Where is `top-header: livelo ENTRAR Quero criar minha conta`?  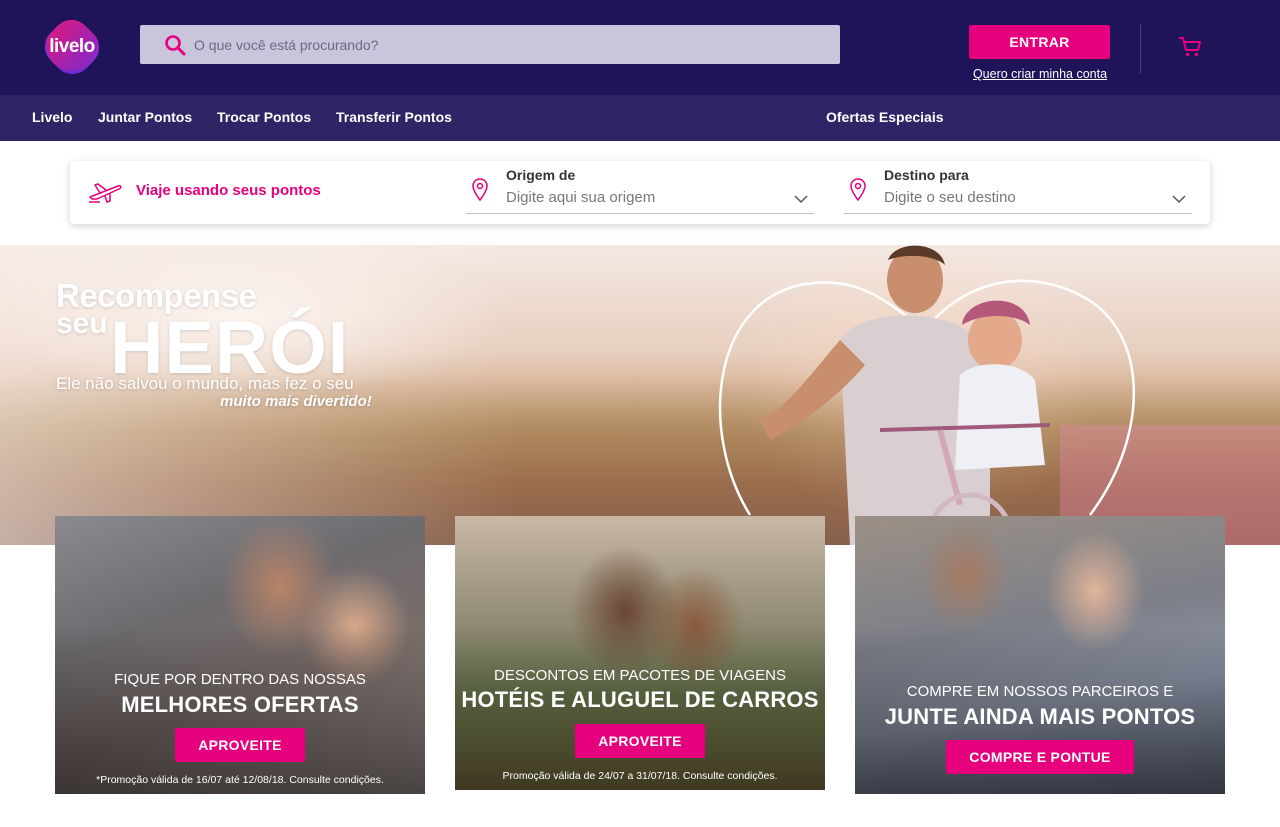
top-header: livelo ENTRAR Quero criar minha conta is located at coordinates (640, 47).